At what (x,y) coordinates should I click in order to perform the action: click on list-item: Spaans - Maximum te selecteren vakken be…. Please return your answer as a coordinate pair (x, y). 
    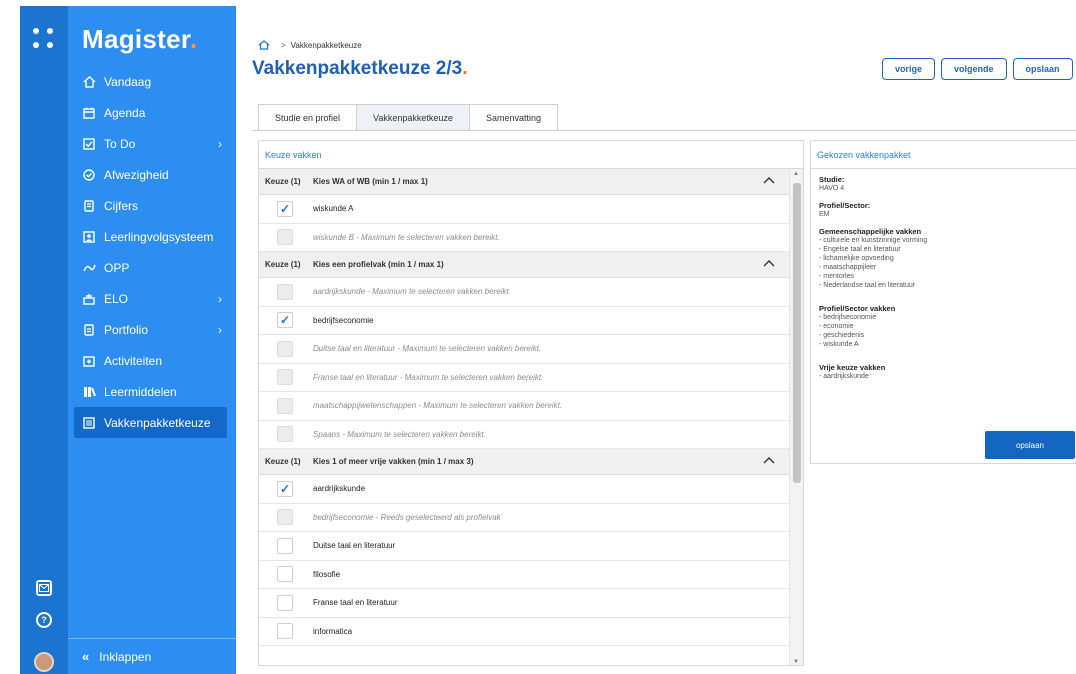
    Looking at the image, I should click on (525, 435).